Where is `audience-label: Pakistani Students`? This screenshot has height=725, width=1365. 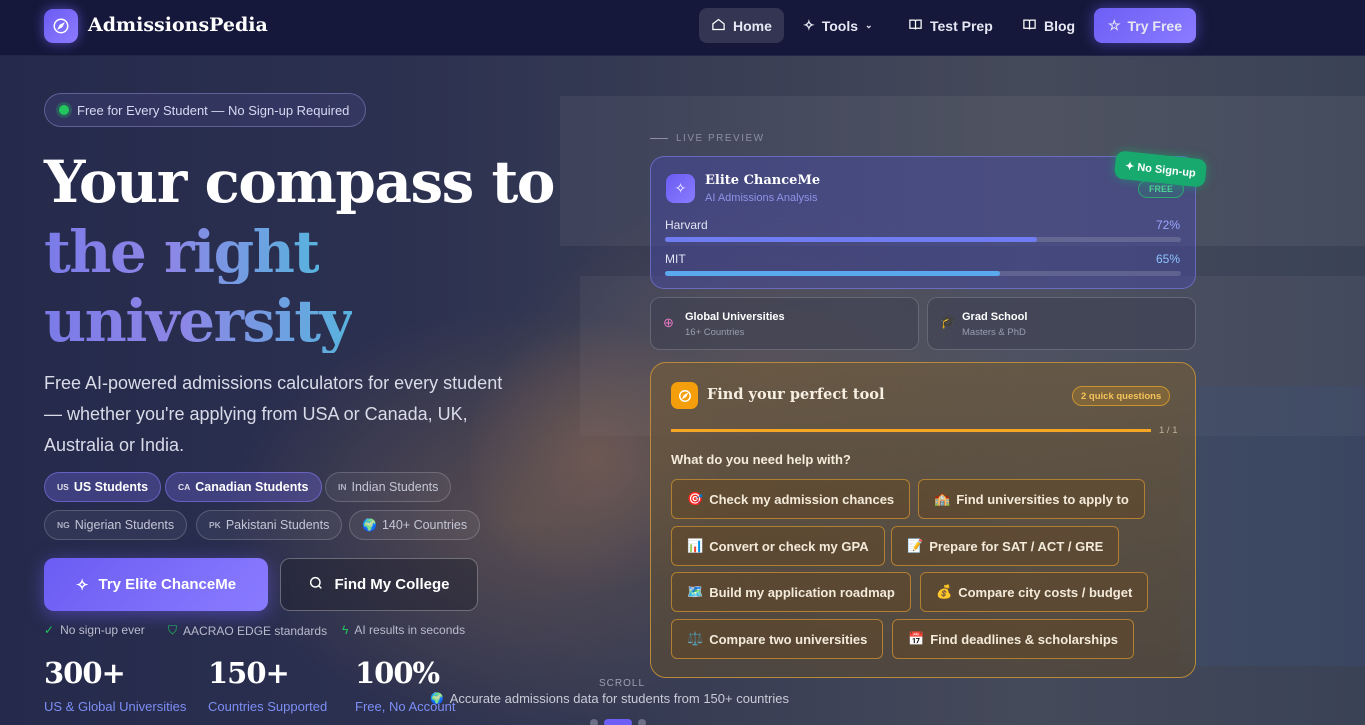
audience-label: Pakistani Students is located at coordinates (277, 525).